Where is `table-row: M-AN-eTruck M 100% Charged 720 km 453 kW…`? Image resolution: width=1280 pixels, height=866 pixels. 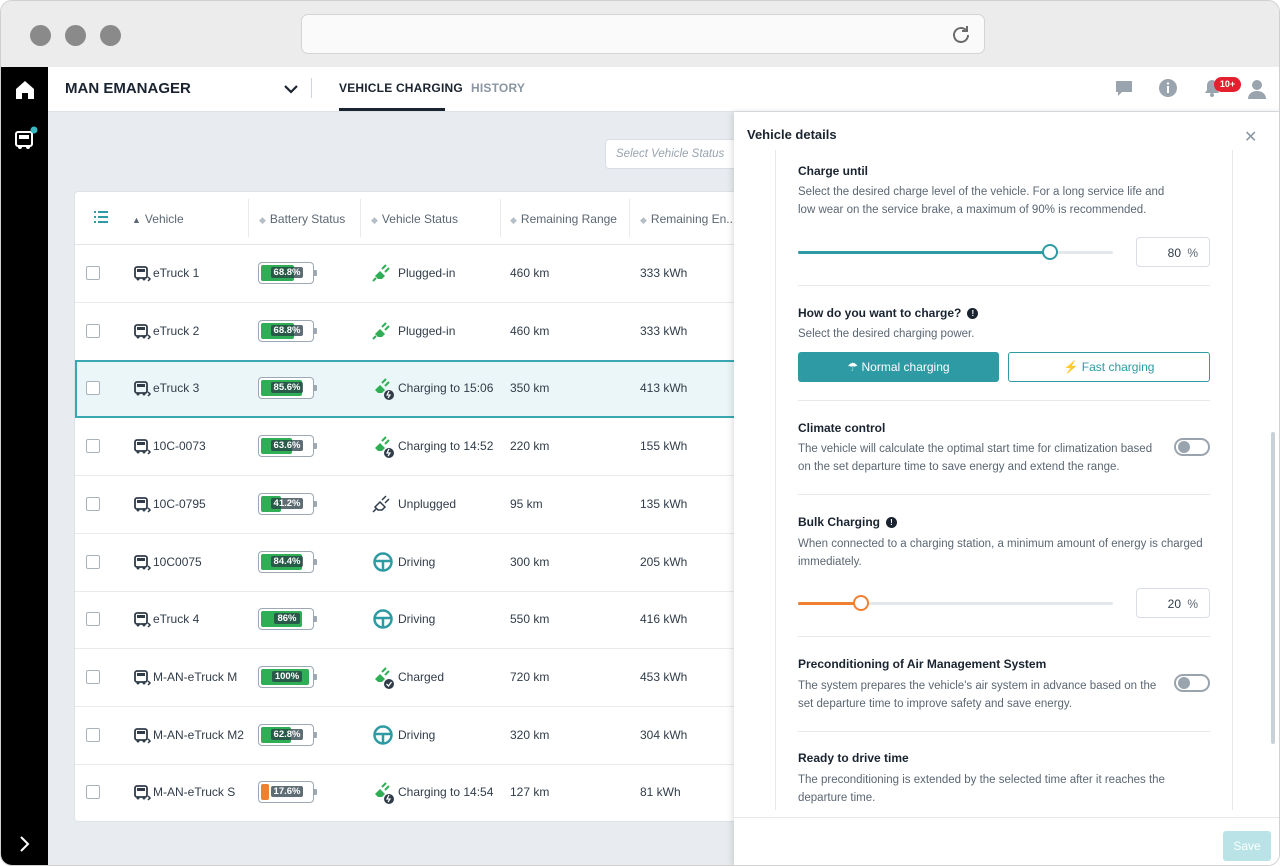 table-row: M-AN-eTruck M 100% Charged 720 km 453 kW… is located at coordinates (434, 678).